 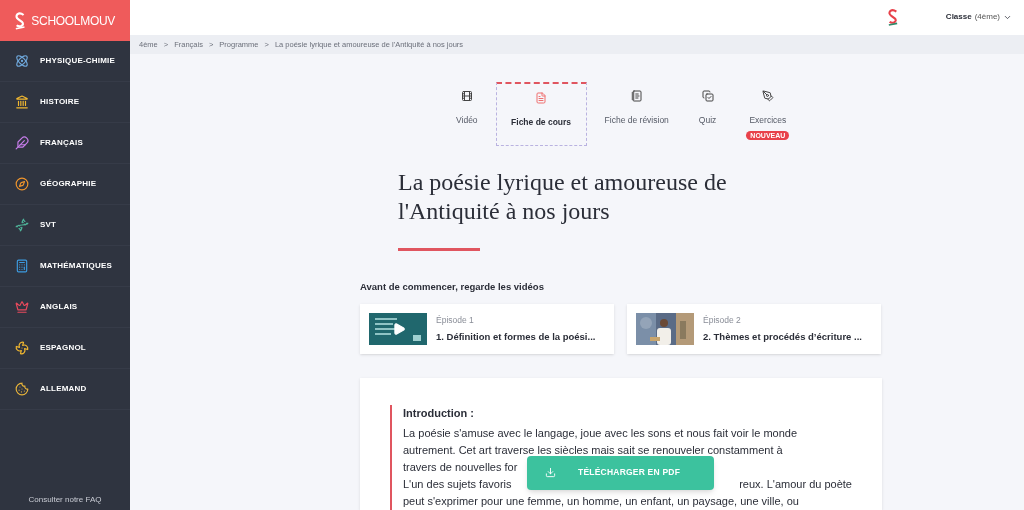 I want to click on sidebar-item: GÉOGRAPHIE, so click(x=65, y=184).